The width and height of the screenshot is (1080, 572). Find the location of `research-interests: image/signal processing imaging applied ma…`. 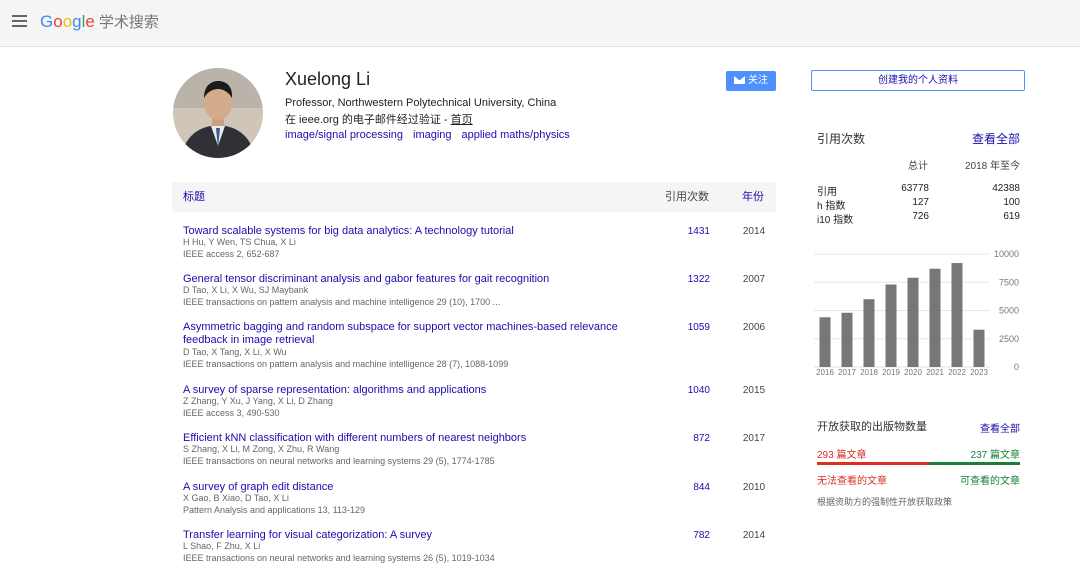

research-interests: image/signal processing imaging applied ma… is located at coordinates (432, 135).